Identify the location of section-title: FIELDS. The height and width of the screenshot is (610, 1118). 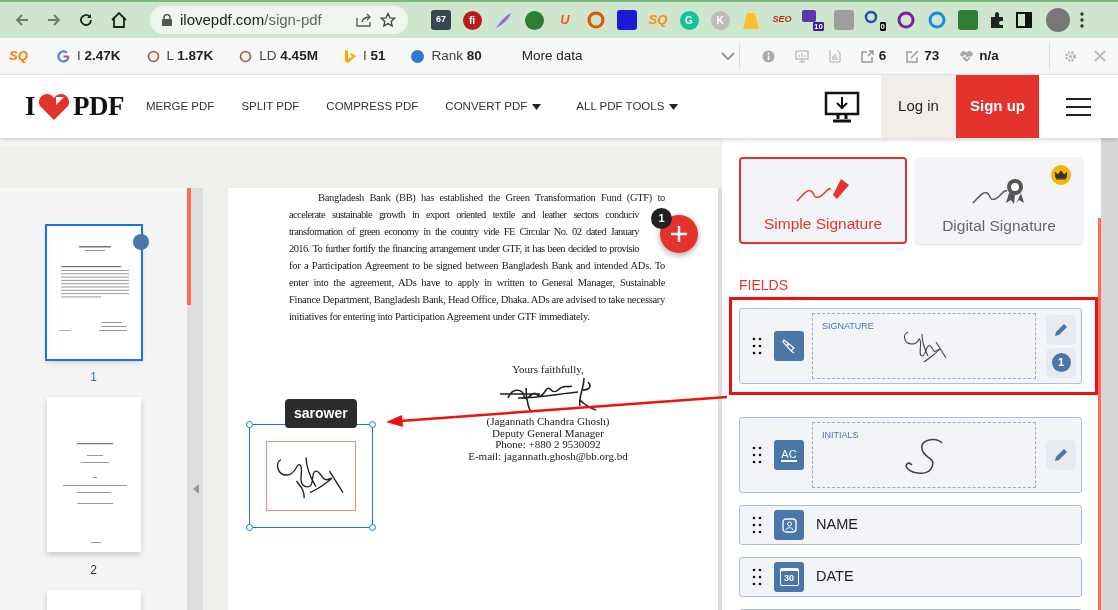
(764, 285).